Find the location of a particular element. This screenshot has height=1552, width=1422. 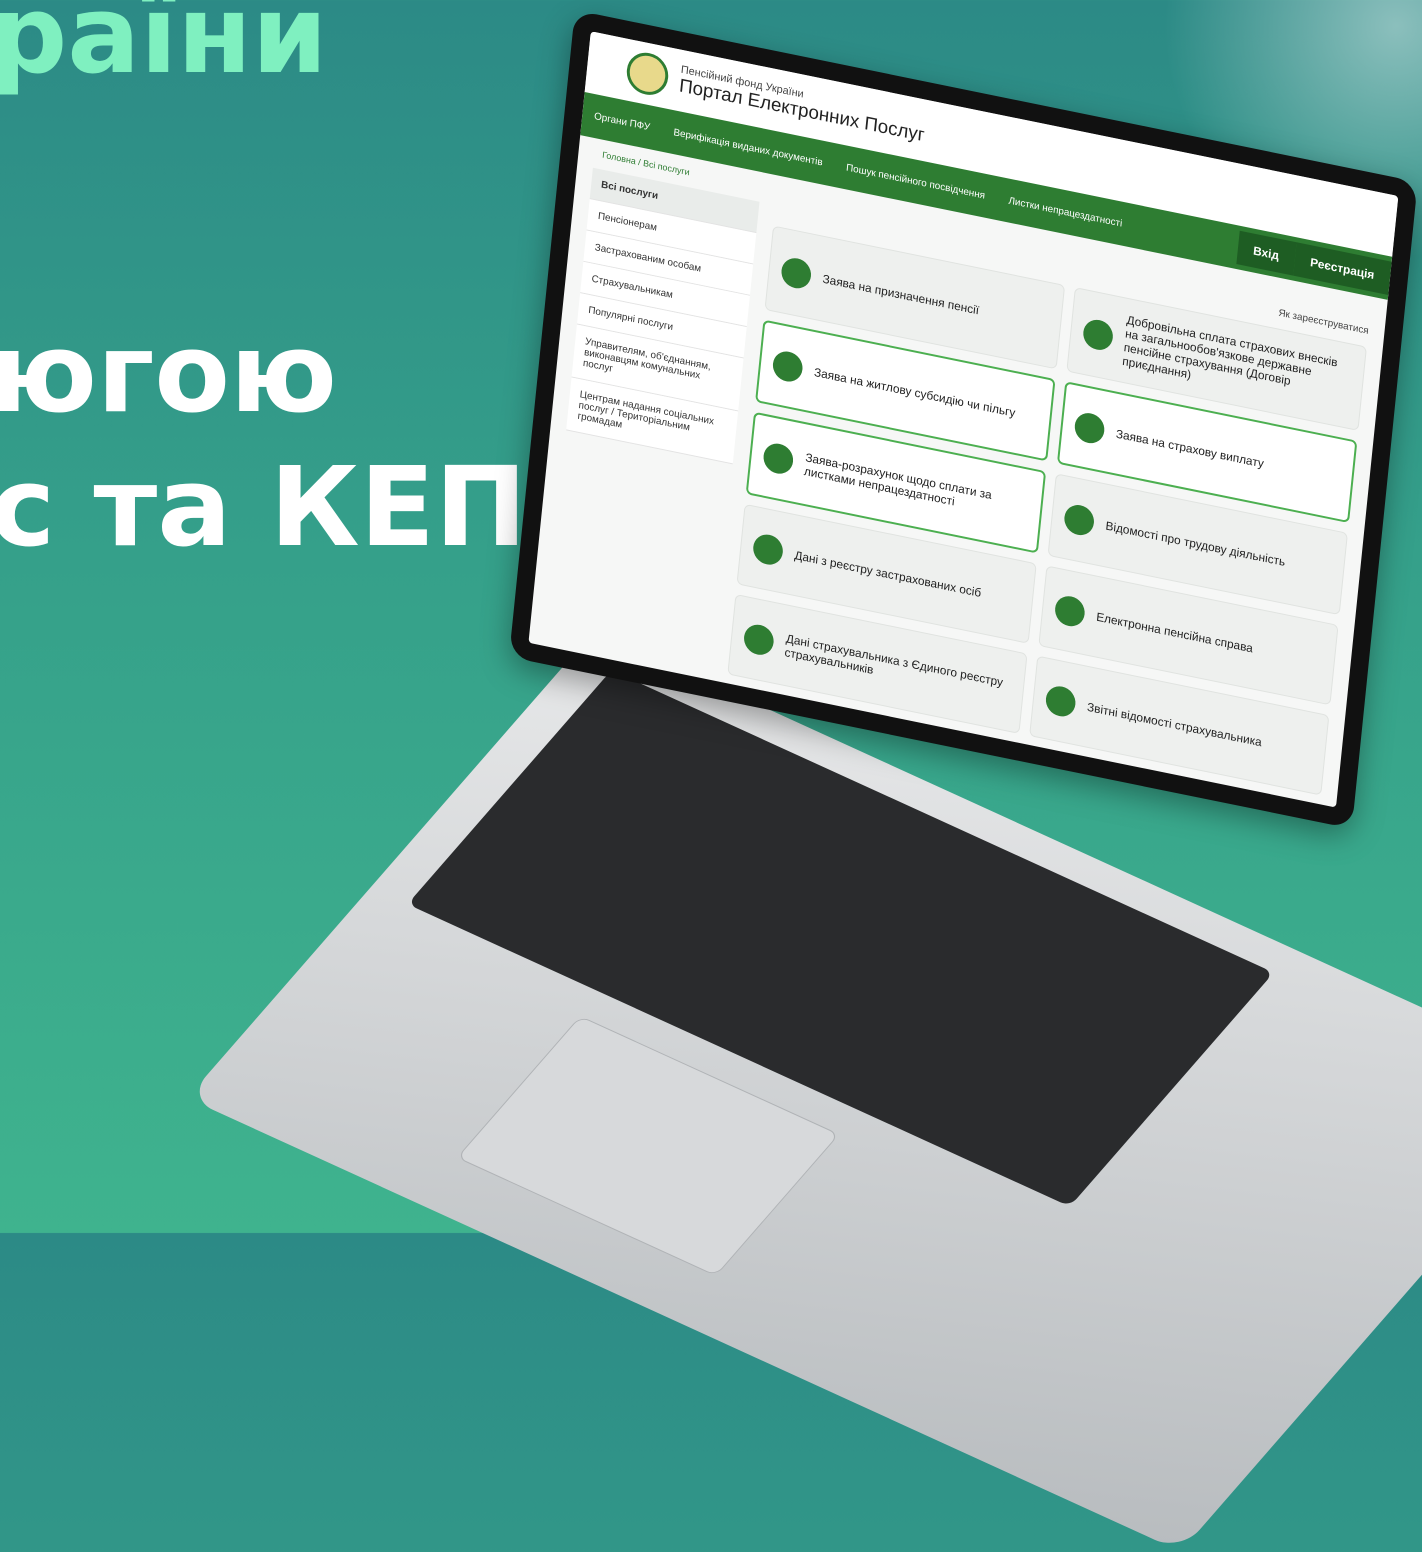

envelope-icon is located at coordinates (1079, 520).